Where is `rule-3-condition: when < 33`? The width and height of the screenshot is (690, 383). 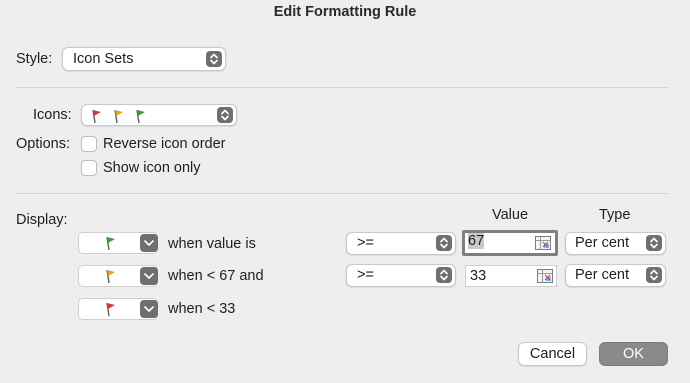 rule-3-condition: when < 33 is located at coordinates (202, 309).